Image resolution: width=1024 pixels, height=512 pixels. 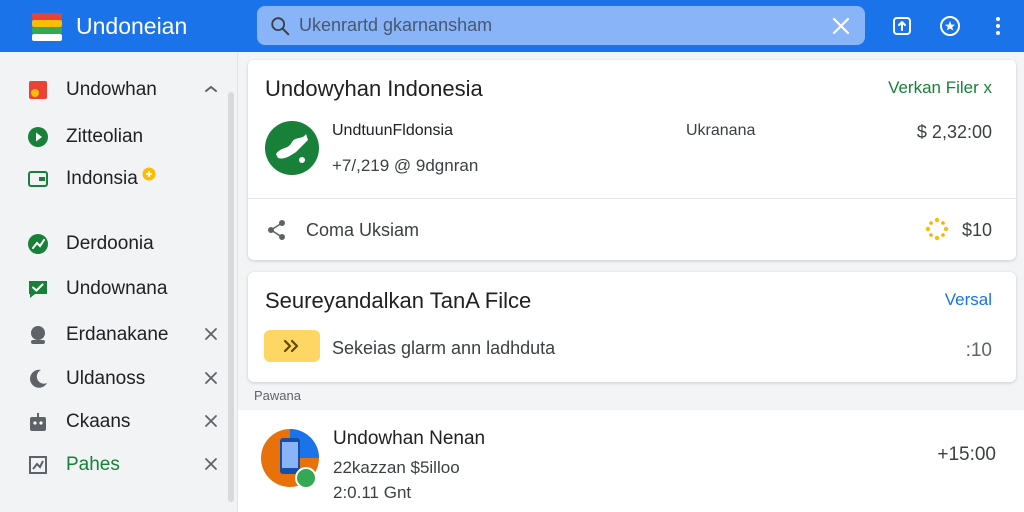 I want to click on play-circle-icon, so click(x=38, y=137).